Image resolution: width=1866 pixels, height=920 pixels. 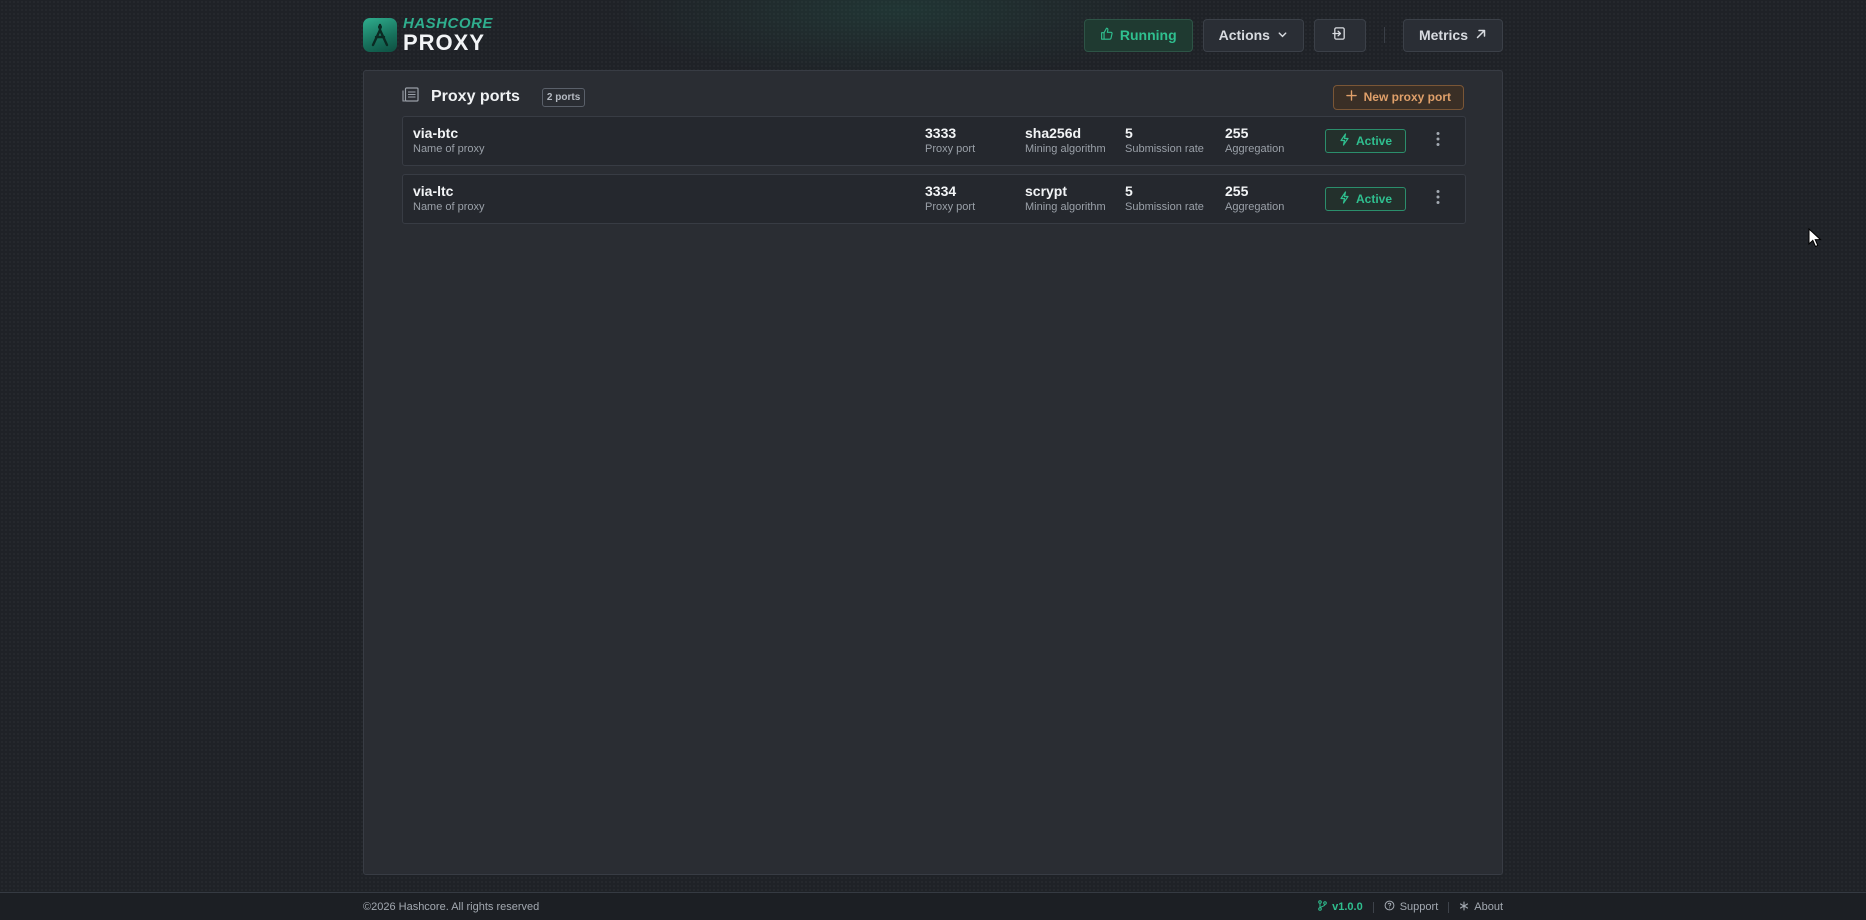 I want to click on thumbs-up-icon, so click(x=1106, y=35).